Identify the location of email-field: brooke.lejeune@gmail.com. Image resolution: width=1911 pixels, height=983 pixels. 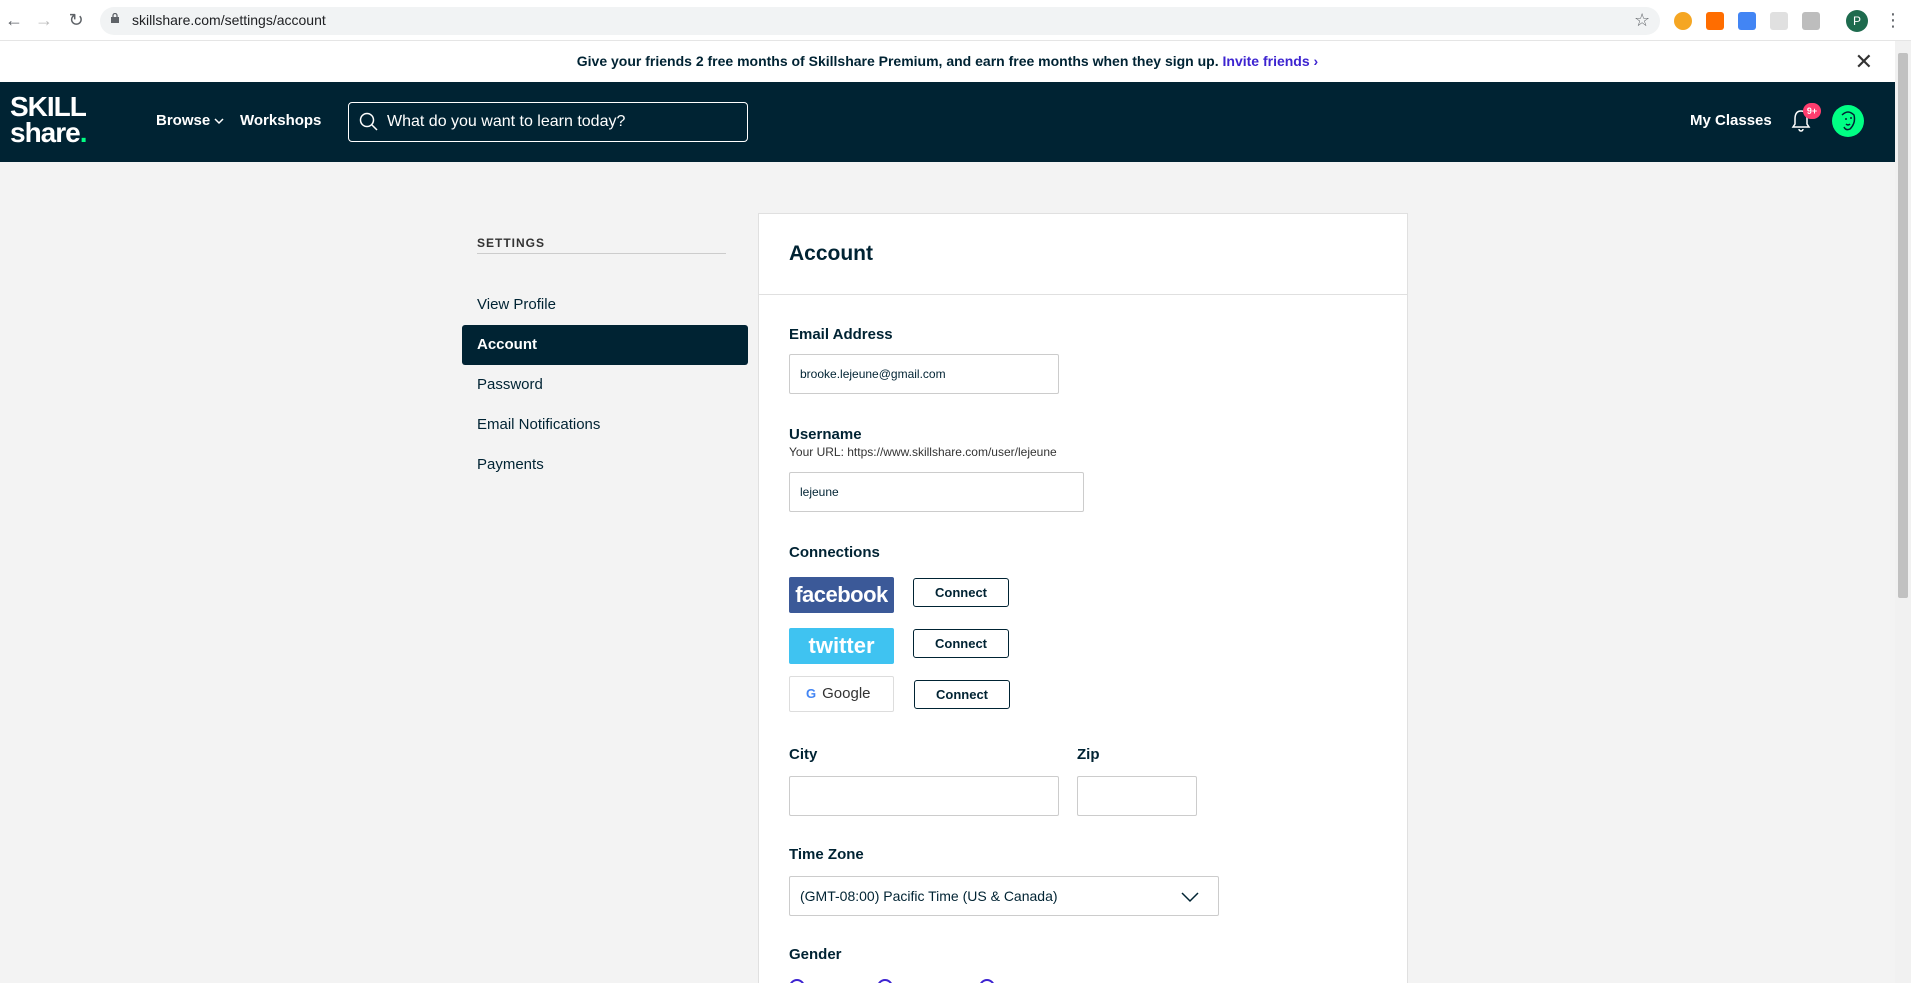
(924, 374).